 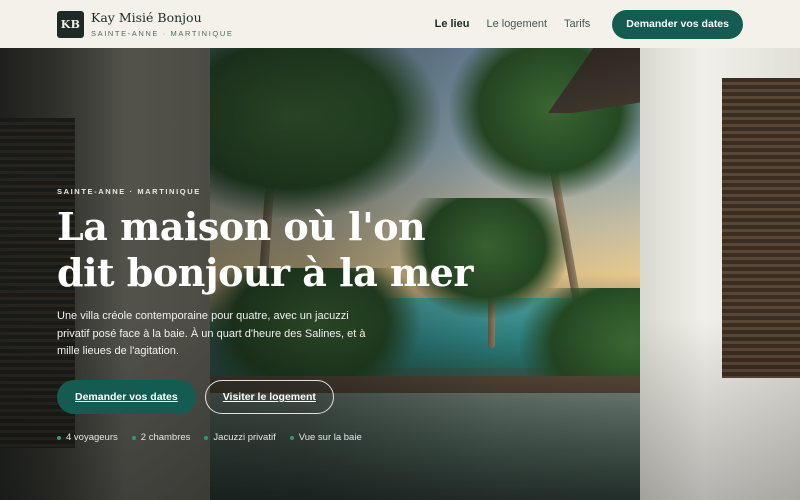 I want to click on feature-item: Vue sur la baie, so click(x=325, y=437).